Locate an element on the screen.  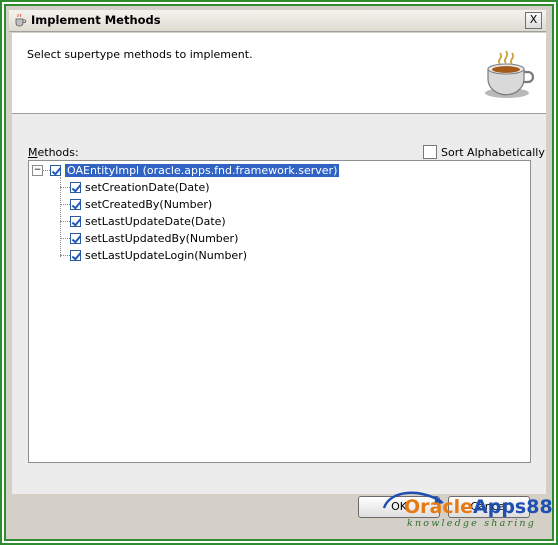
method-item: setLastUpdateLogin(Number) is located at coordinates (158, 255).